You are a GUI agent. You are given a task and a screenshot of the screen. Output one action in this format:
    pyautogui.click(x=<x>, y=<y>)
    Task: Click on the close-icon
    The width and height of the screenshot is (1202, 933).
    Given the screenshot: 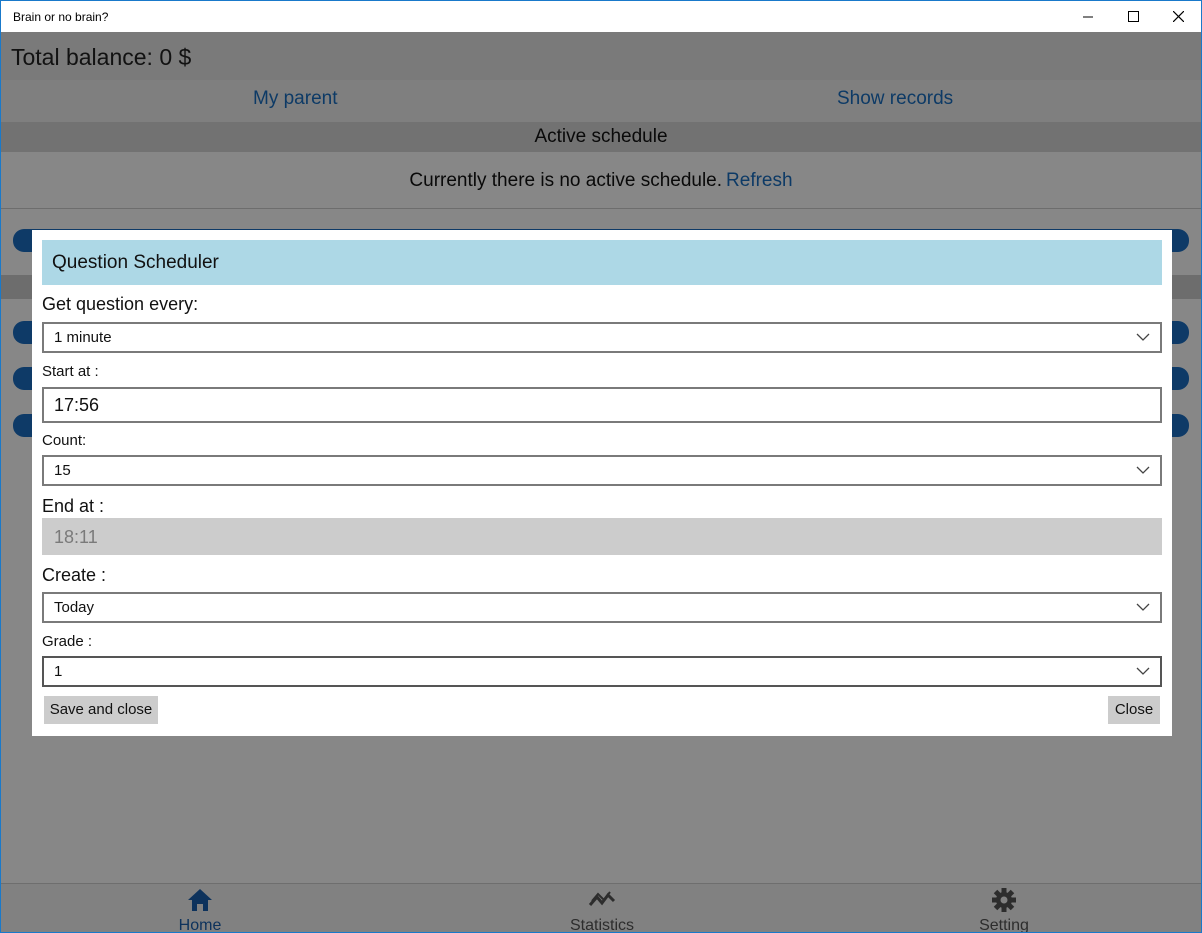 What is the action you would take?
    pyautogui.click(x=1178, y=16)
    